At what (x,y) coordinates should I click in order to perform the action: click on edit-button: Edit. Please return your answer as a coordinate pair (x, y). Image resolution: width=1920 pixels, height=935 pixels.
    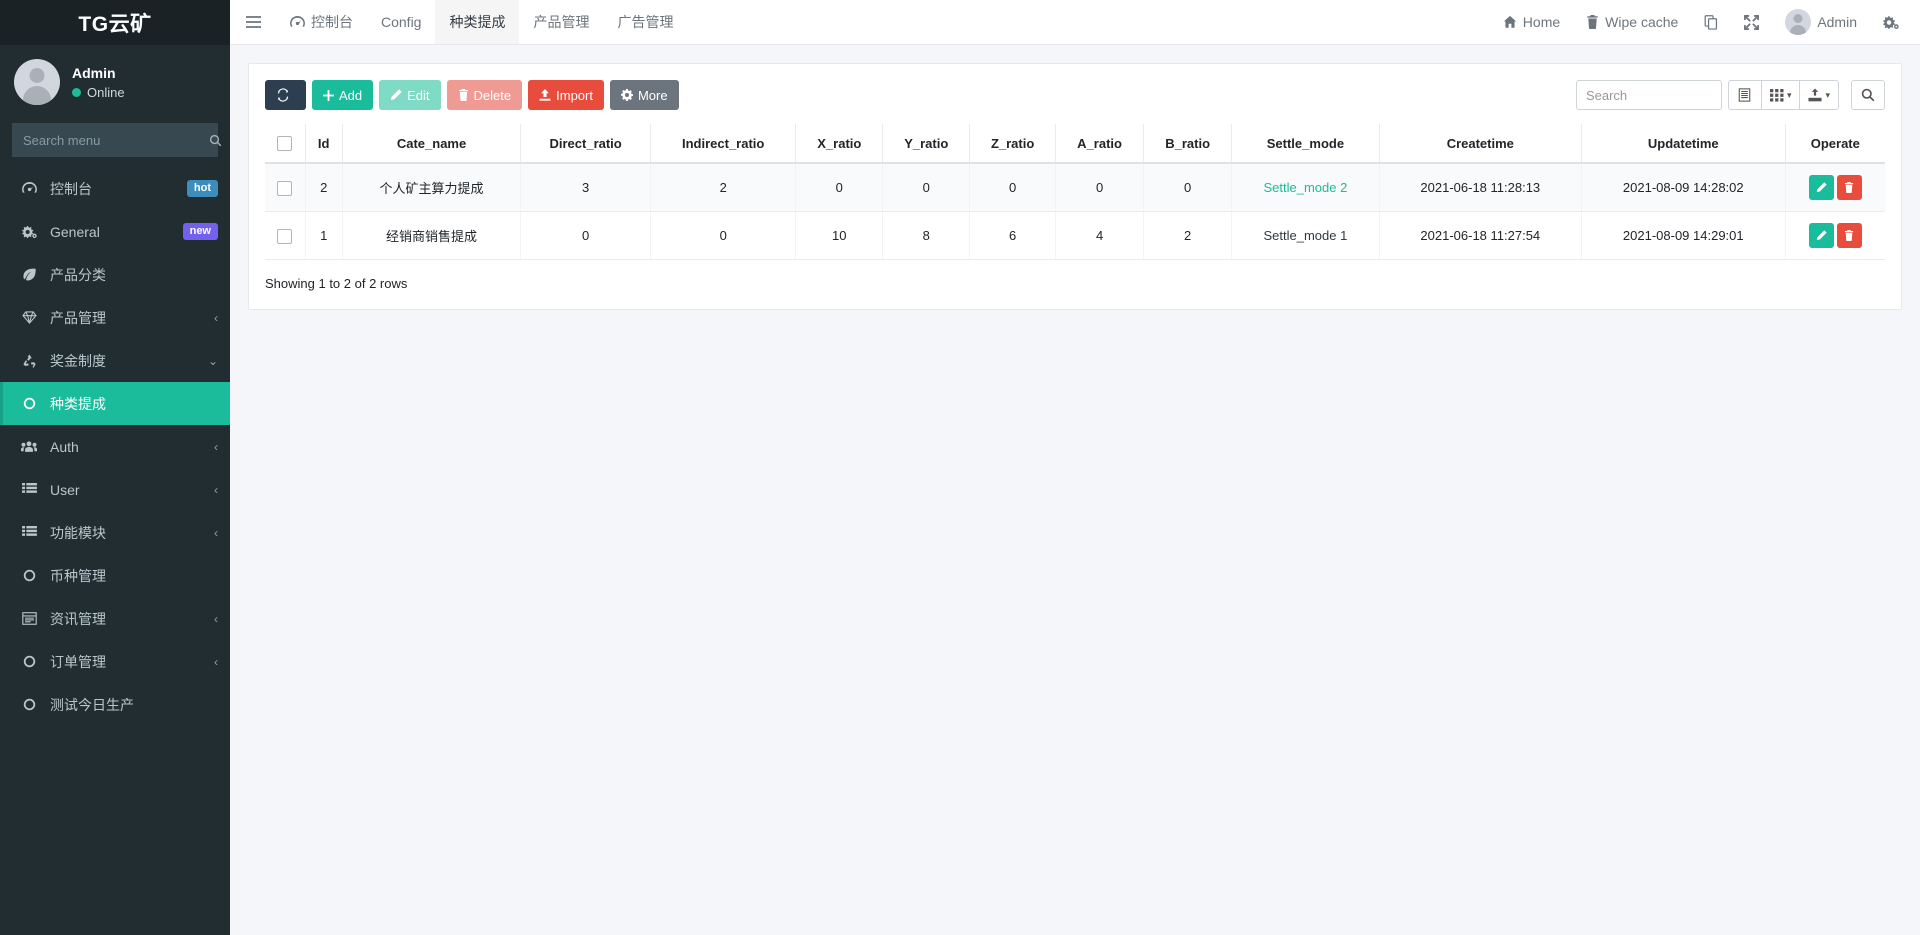
    Looking at the image, I should click on (410, 95).